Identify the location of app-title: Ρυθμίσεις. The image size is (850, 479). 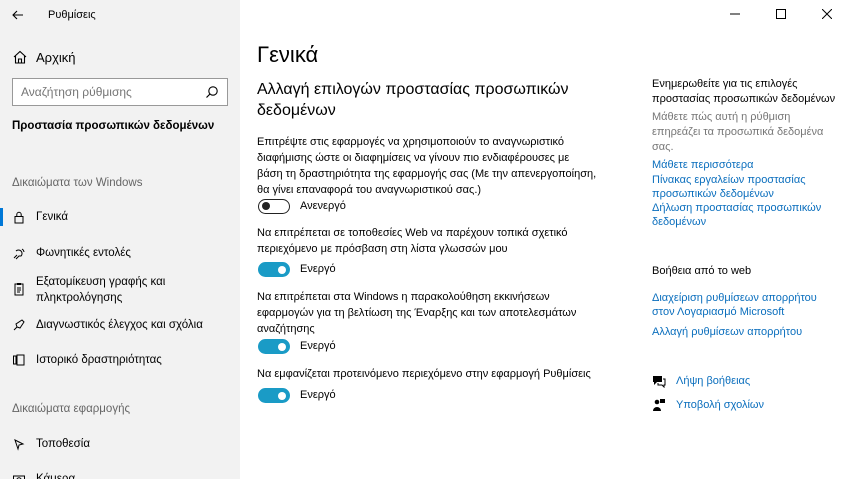
(72, 15).